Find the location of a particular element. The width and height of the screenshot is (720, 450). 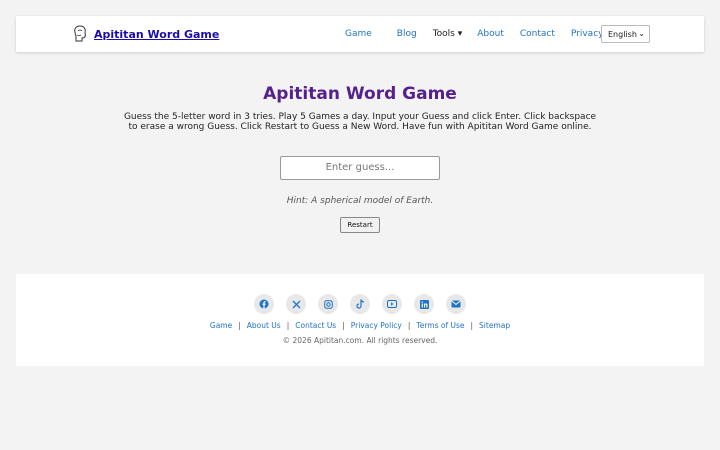

main-nav: Game Blog Tools ▾ About Contact Privacy is located at coordinates (474, 34).